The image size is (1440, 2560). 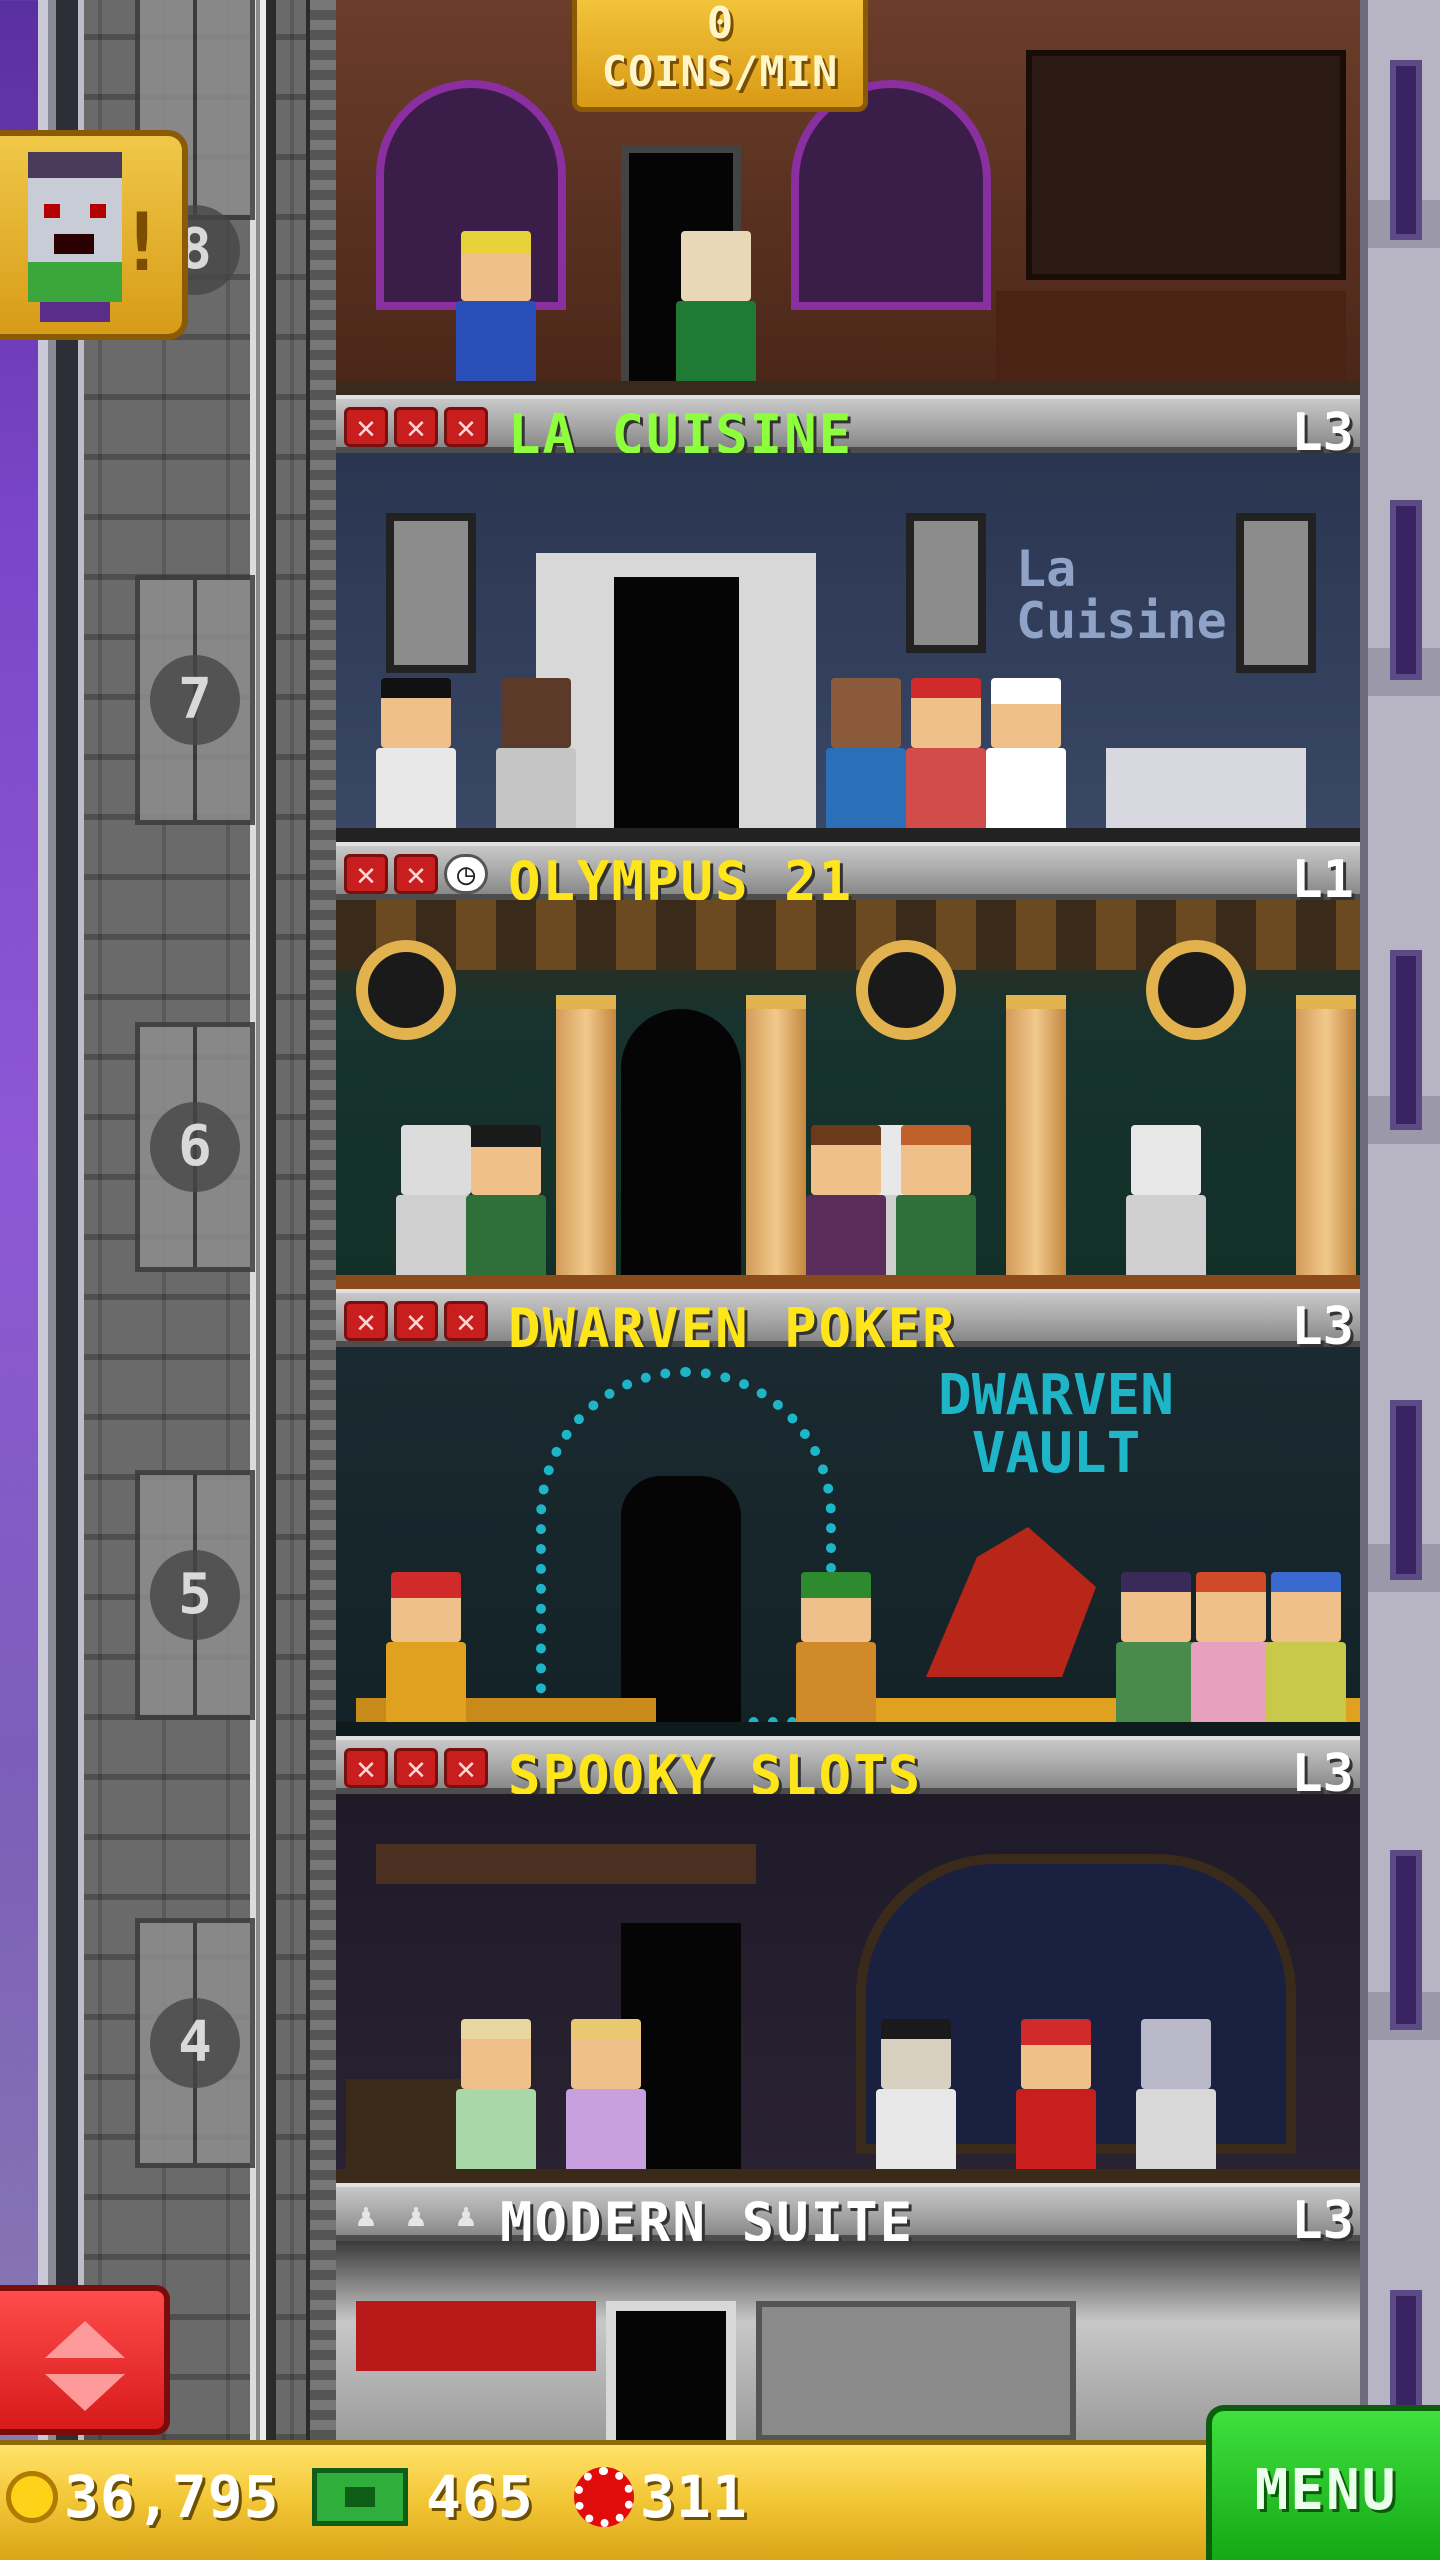 What do you see at coordinates (321, 1220) in the screenshot?
I see `shaft-edge` at bounding box center [321, 1220].